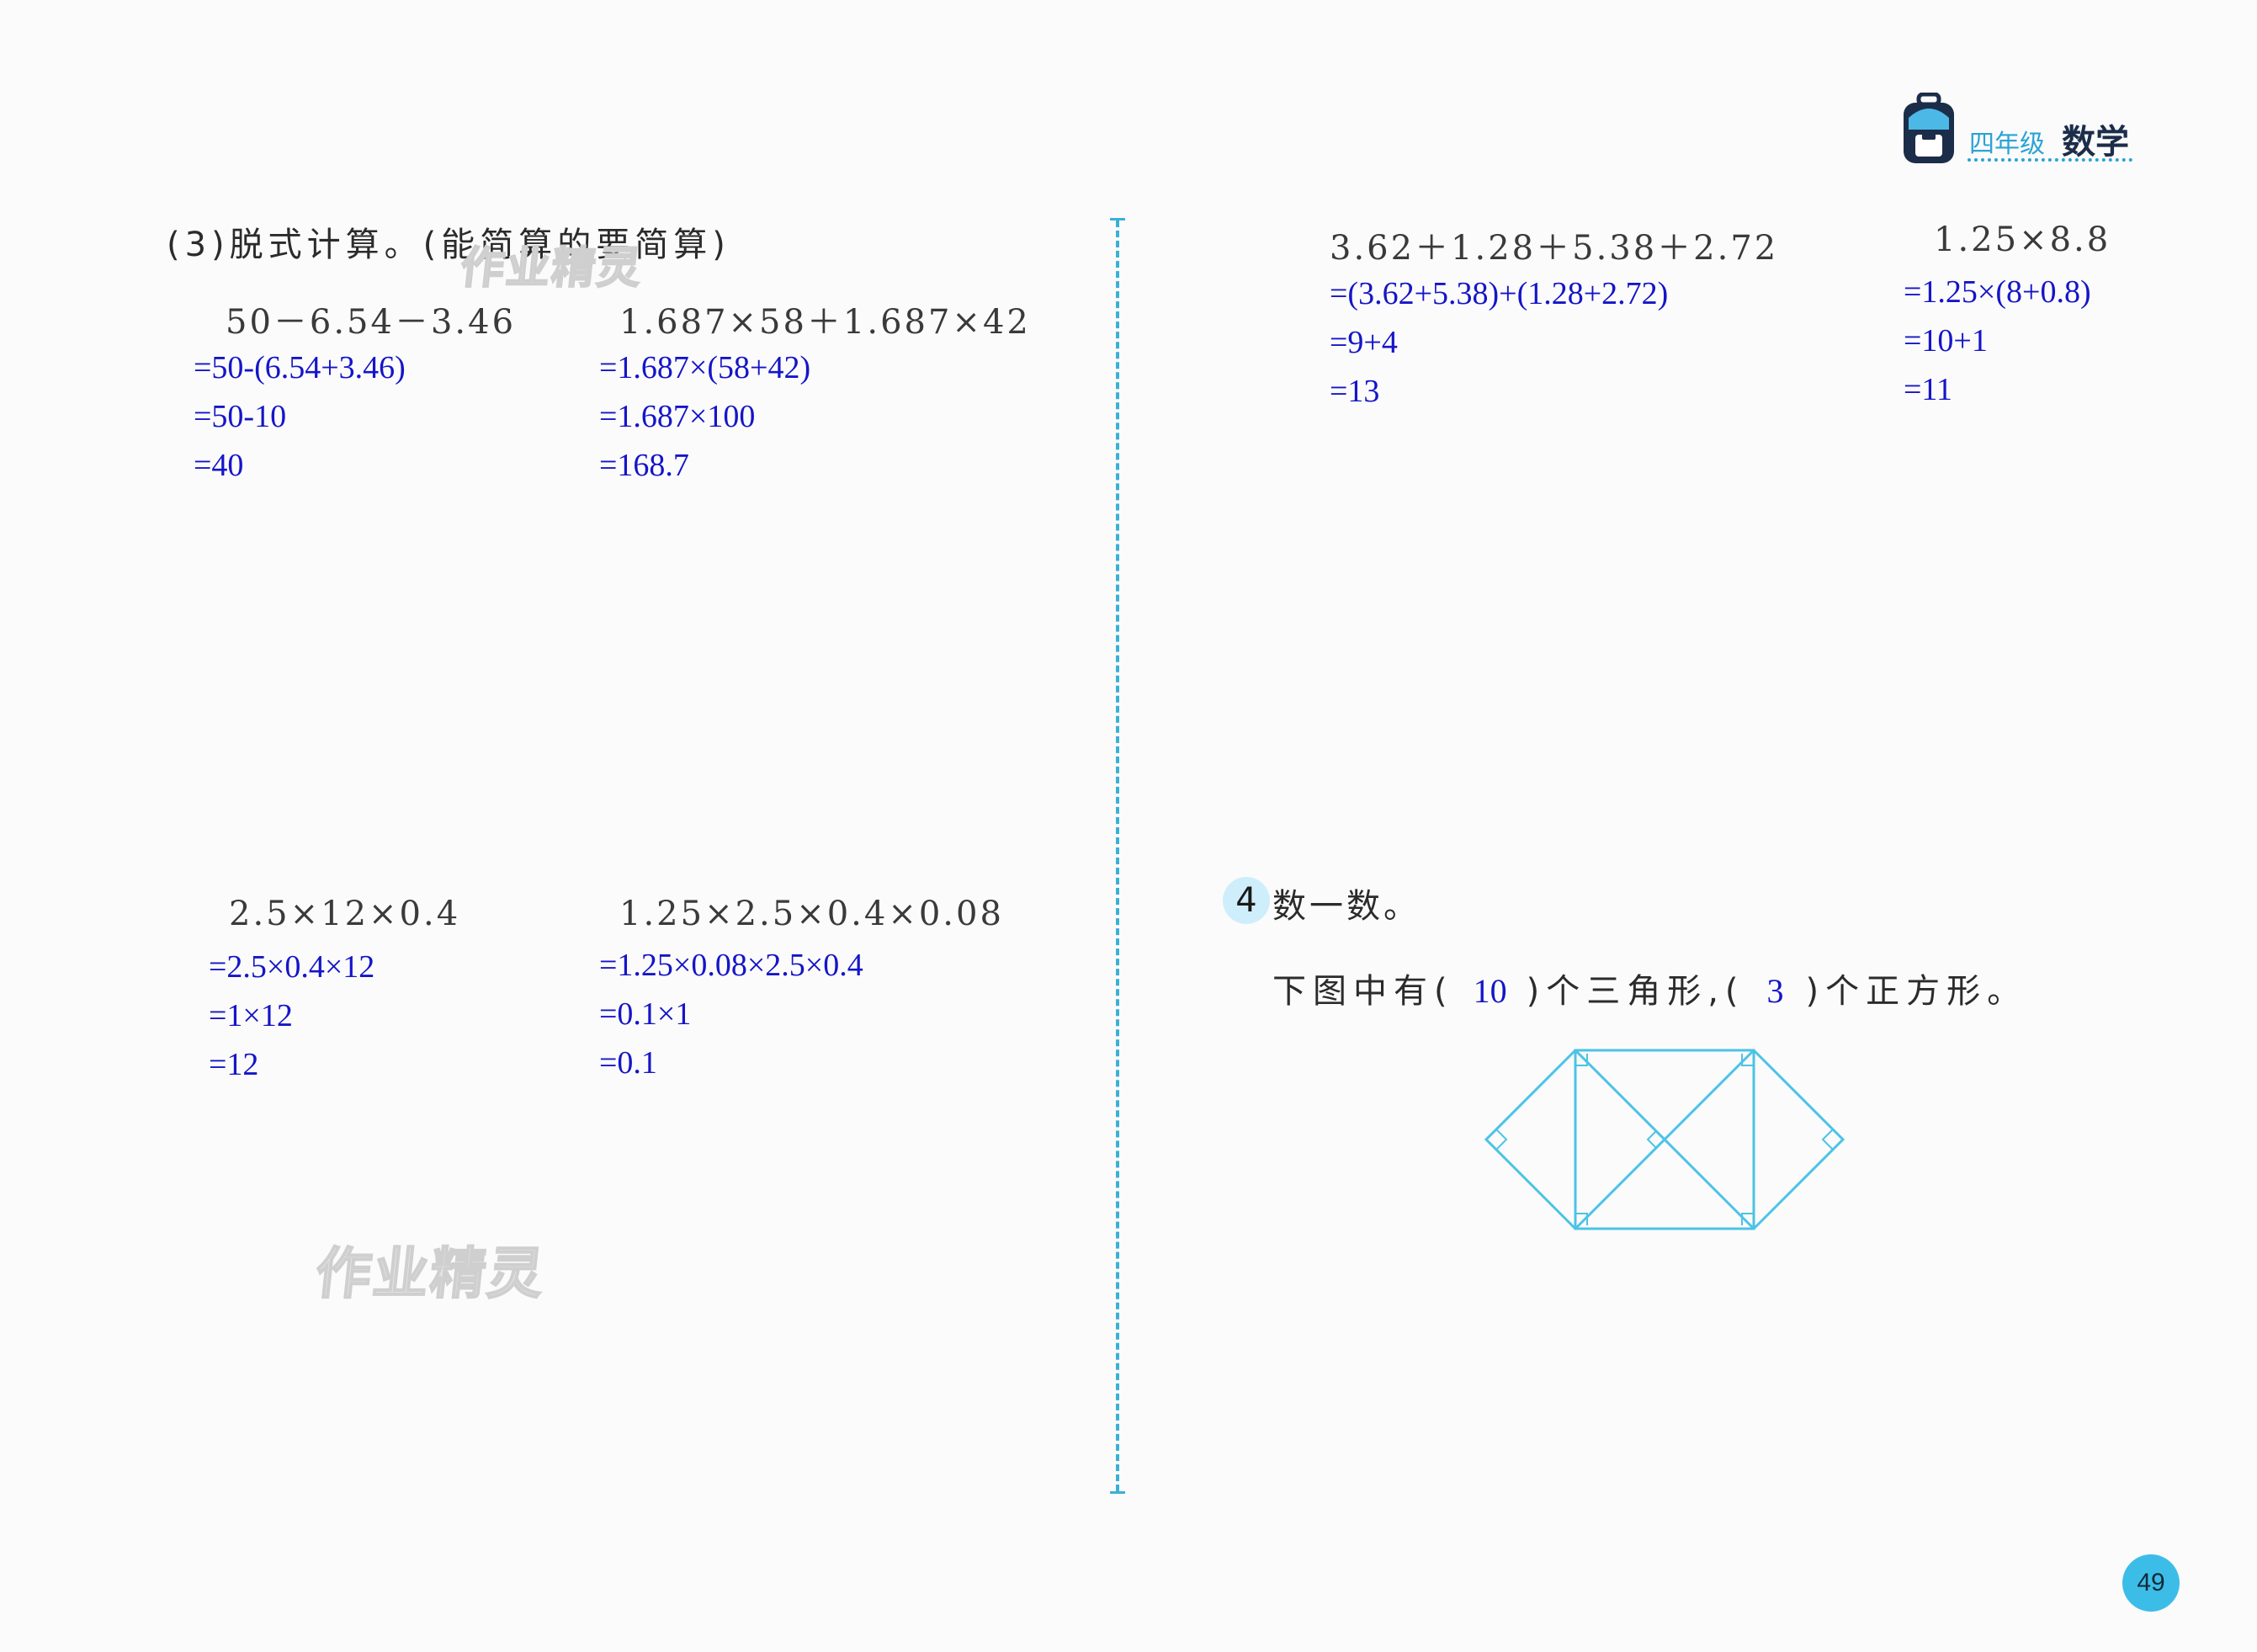  What do you see at coordinates (1997, 292) in the screenshot?
I see `solution-step: =1.25×(8+0.8)` at bounding box center [1997, 292].